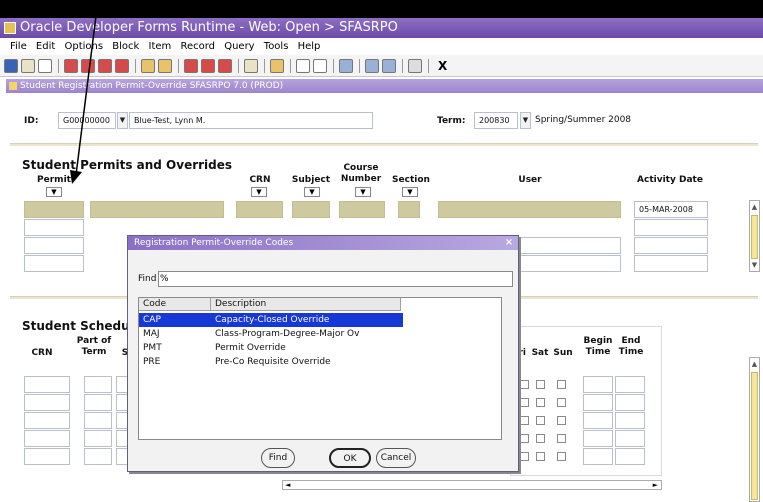 Image resolution: width=763 pixels, height=502 pixels. What do you see at coordinates (525, 120) in the screenshot?
I see `term-lov-button: ▼` at bounding box center [525, 120].